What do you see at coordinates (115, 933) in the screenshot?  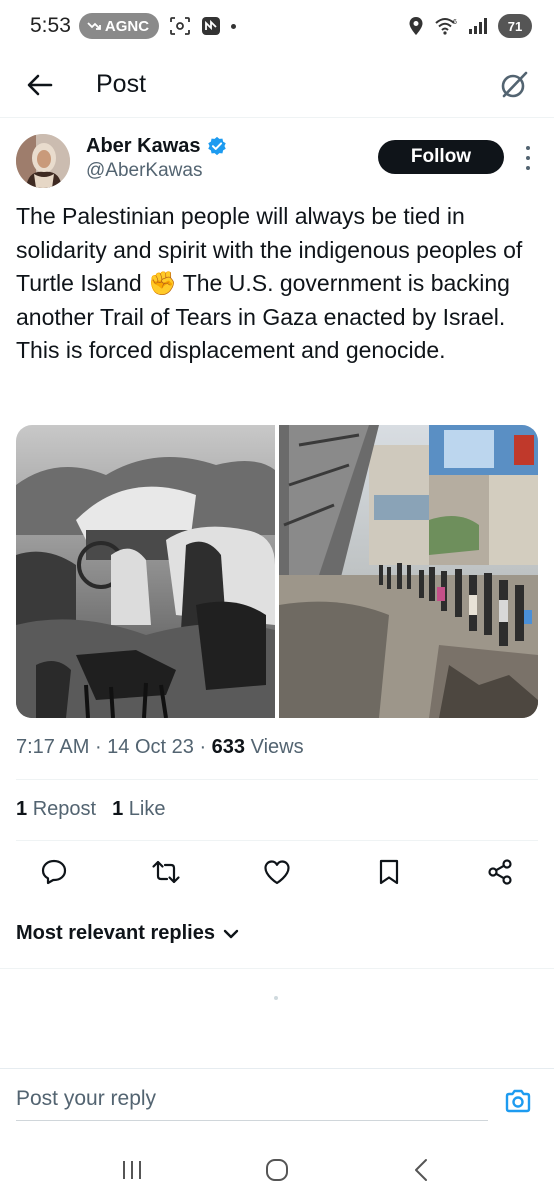 I see `replies-sort-label: Most relevant replies` at bounding box center [115, 933].